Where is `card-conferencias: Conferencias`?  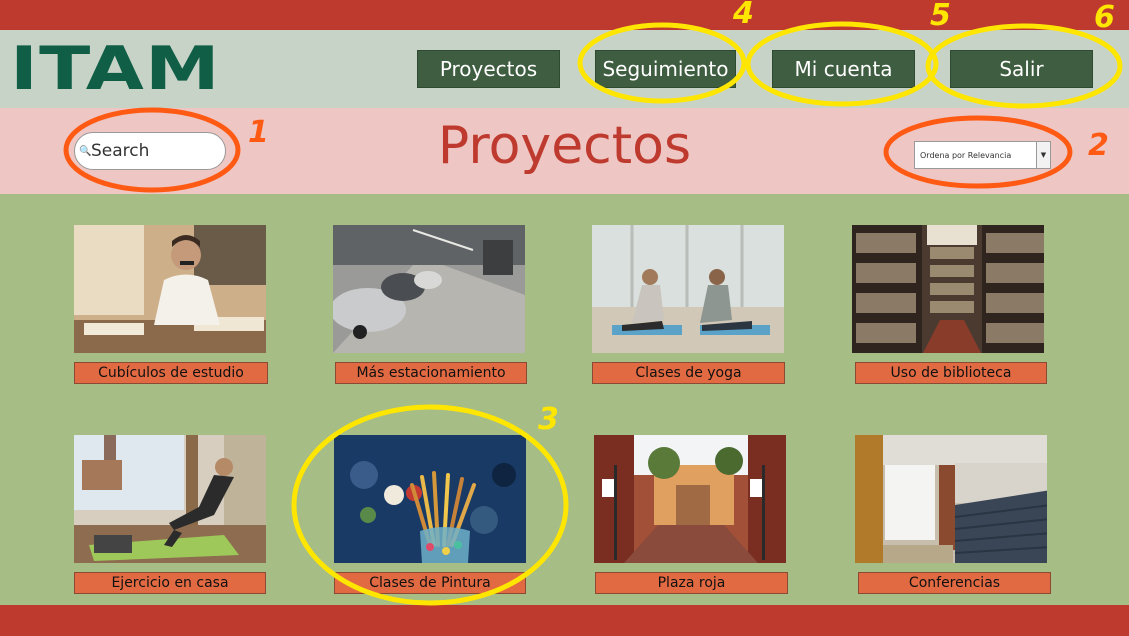
card-conferencias: Conferencias is located at coordinates (953, 514).